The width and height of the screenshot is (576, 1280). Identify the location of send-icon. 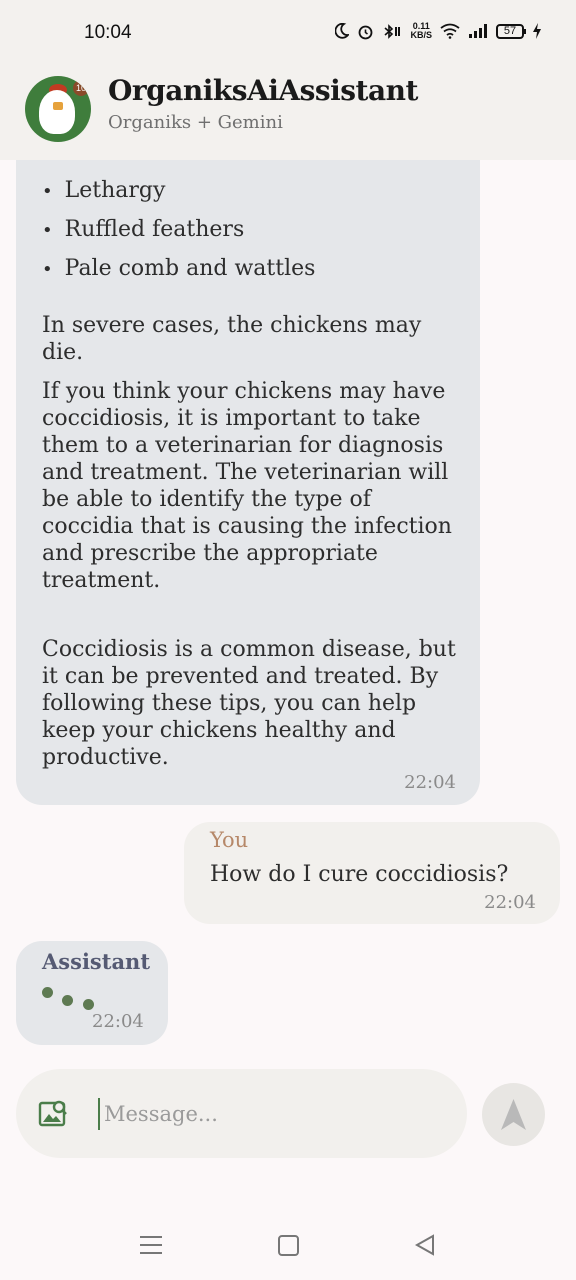
(513, 1114).